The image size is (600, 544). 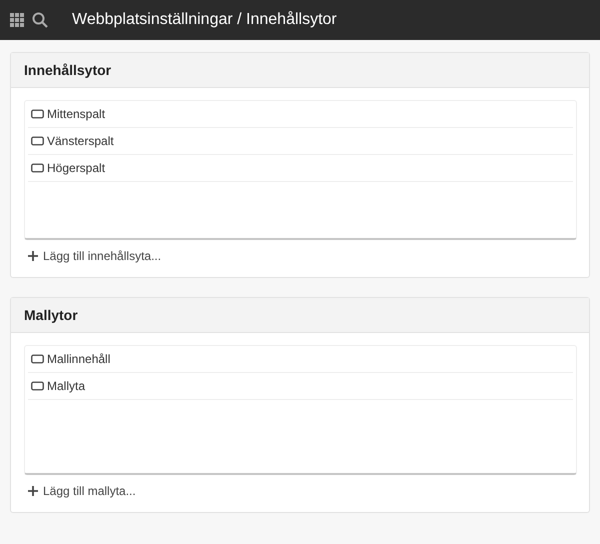 I want to click on search-icon, so click(x=40, y=20).